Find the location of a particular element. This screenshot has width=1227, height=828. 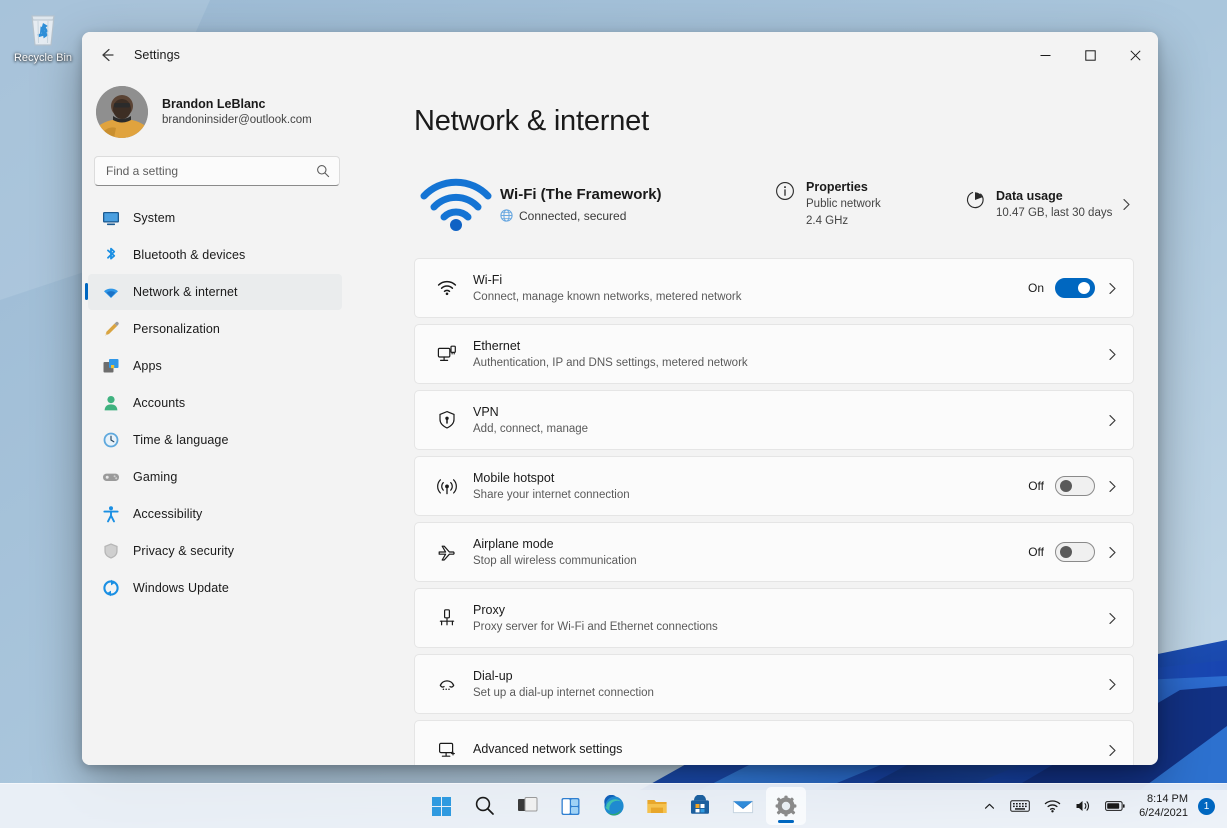

toggle-mobile-hotspot is located at coordinates (1075, 486).